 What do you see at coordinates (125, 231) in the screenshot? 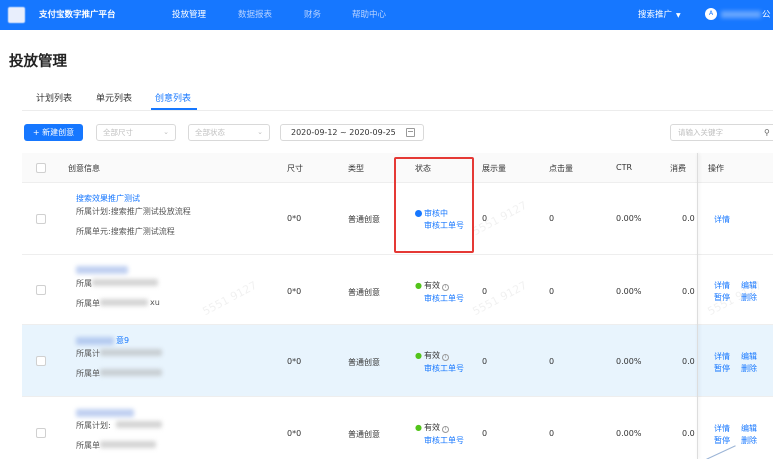
I see `creative-unit: 所属单元:搜索推广测试流程` at bounding box center [125, 231].